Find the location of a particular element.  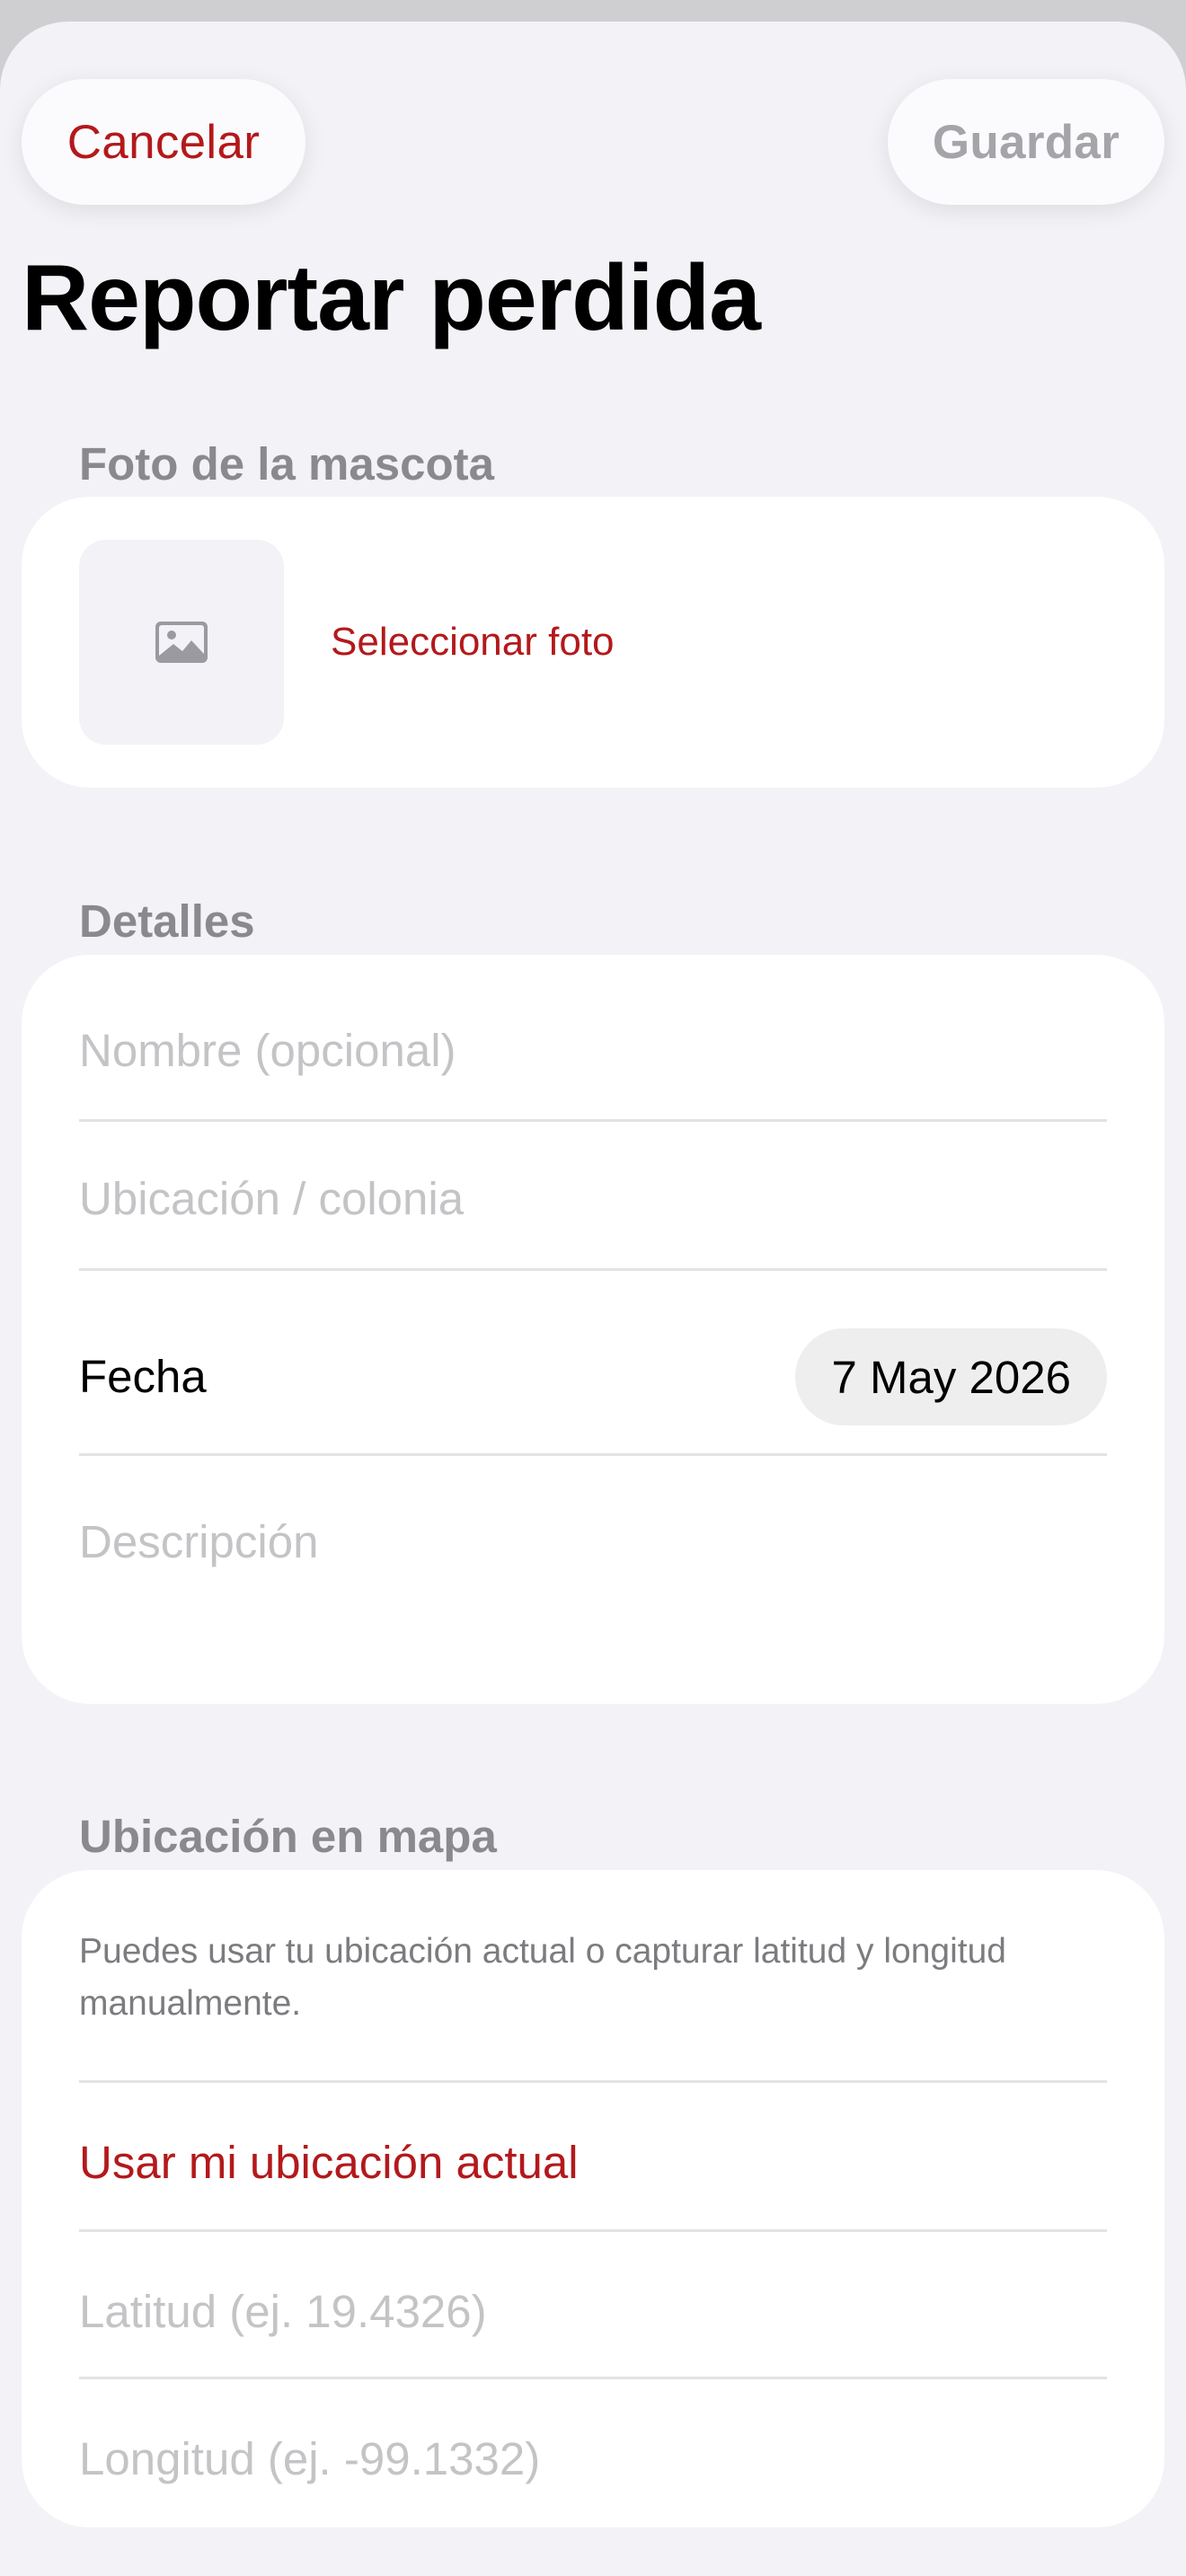

save-button-label: Guardar is located at coordinates (1026, 142).